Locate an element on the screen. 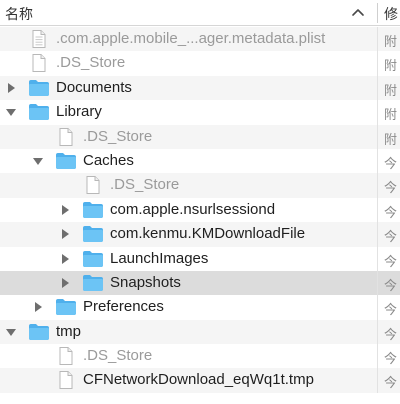 Image resolution: width=400 pixels, height=404 pixels. folder-row: Preferences 今 is located at coordinates (200, 307).